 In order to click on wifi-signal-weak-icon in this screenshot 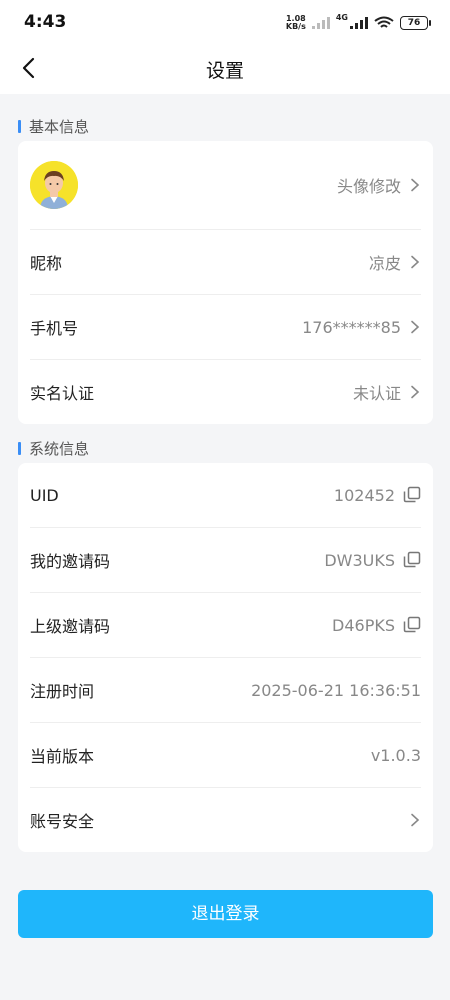, I will do `click(320, 23)`.